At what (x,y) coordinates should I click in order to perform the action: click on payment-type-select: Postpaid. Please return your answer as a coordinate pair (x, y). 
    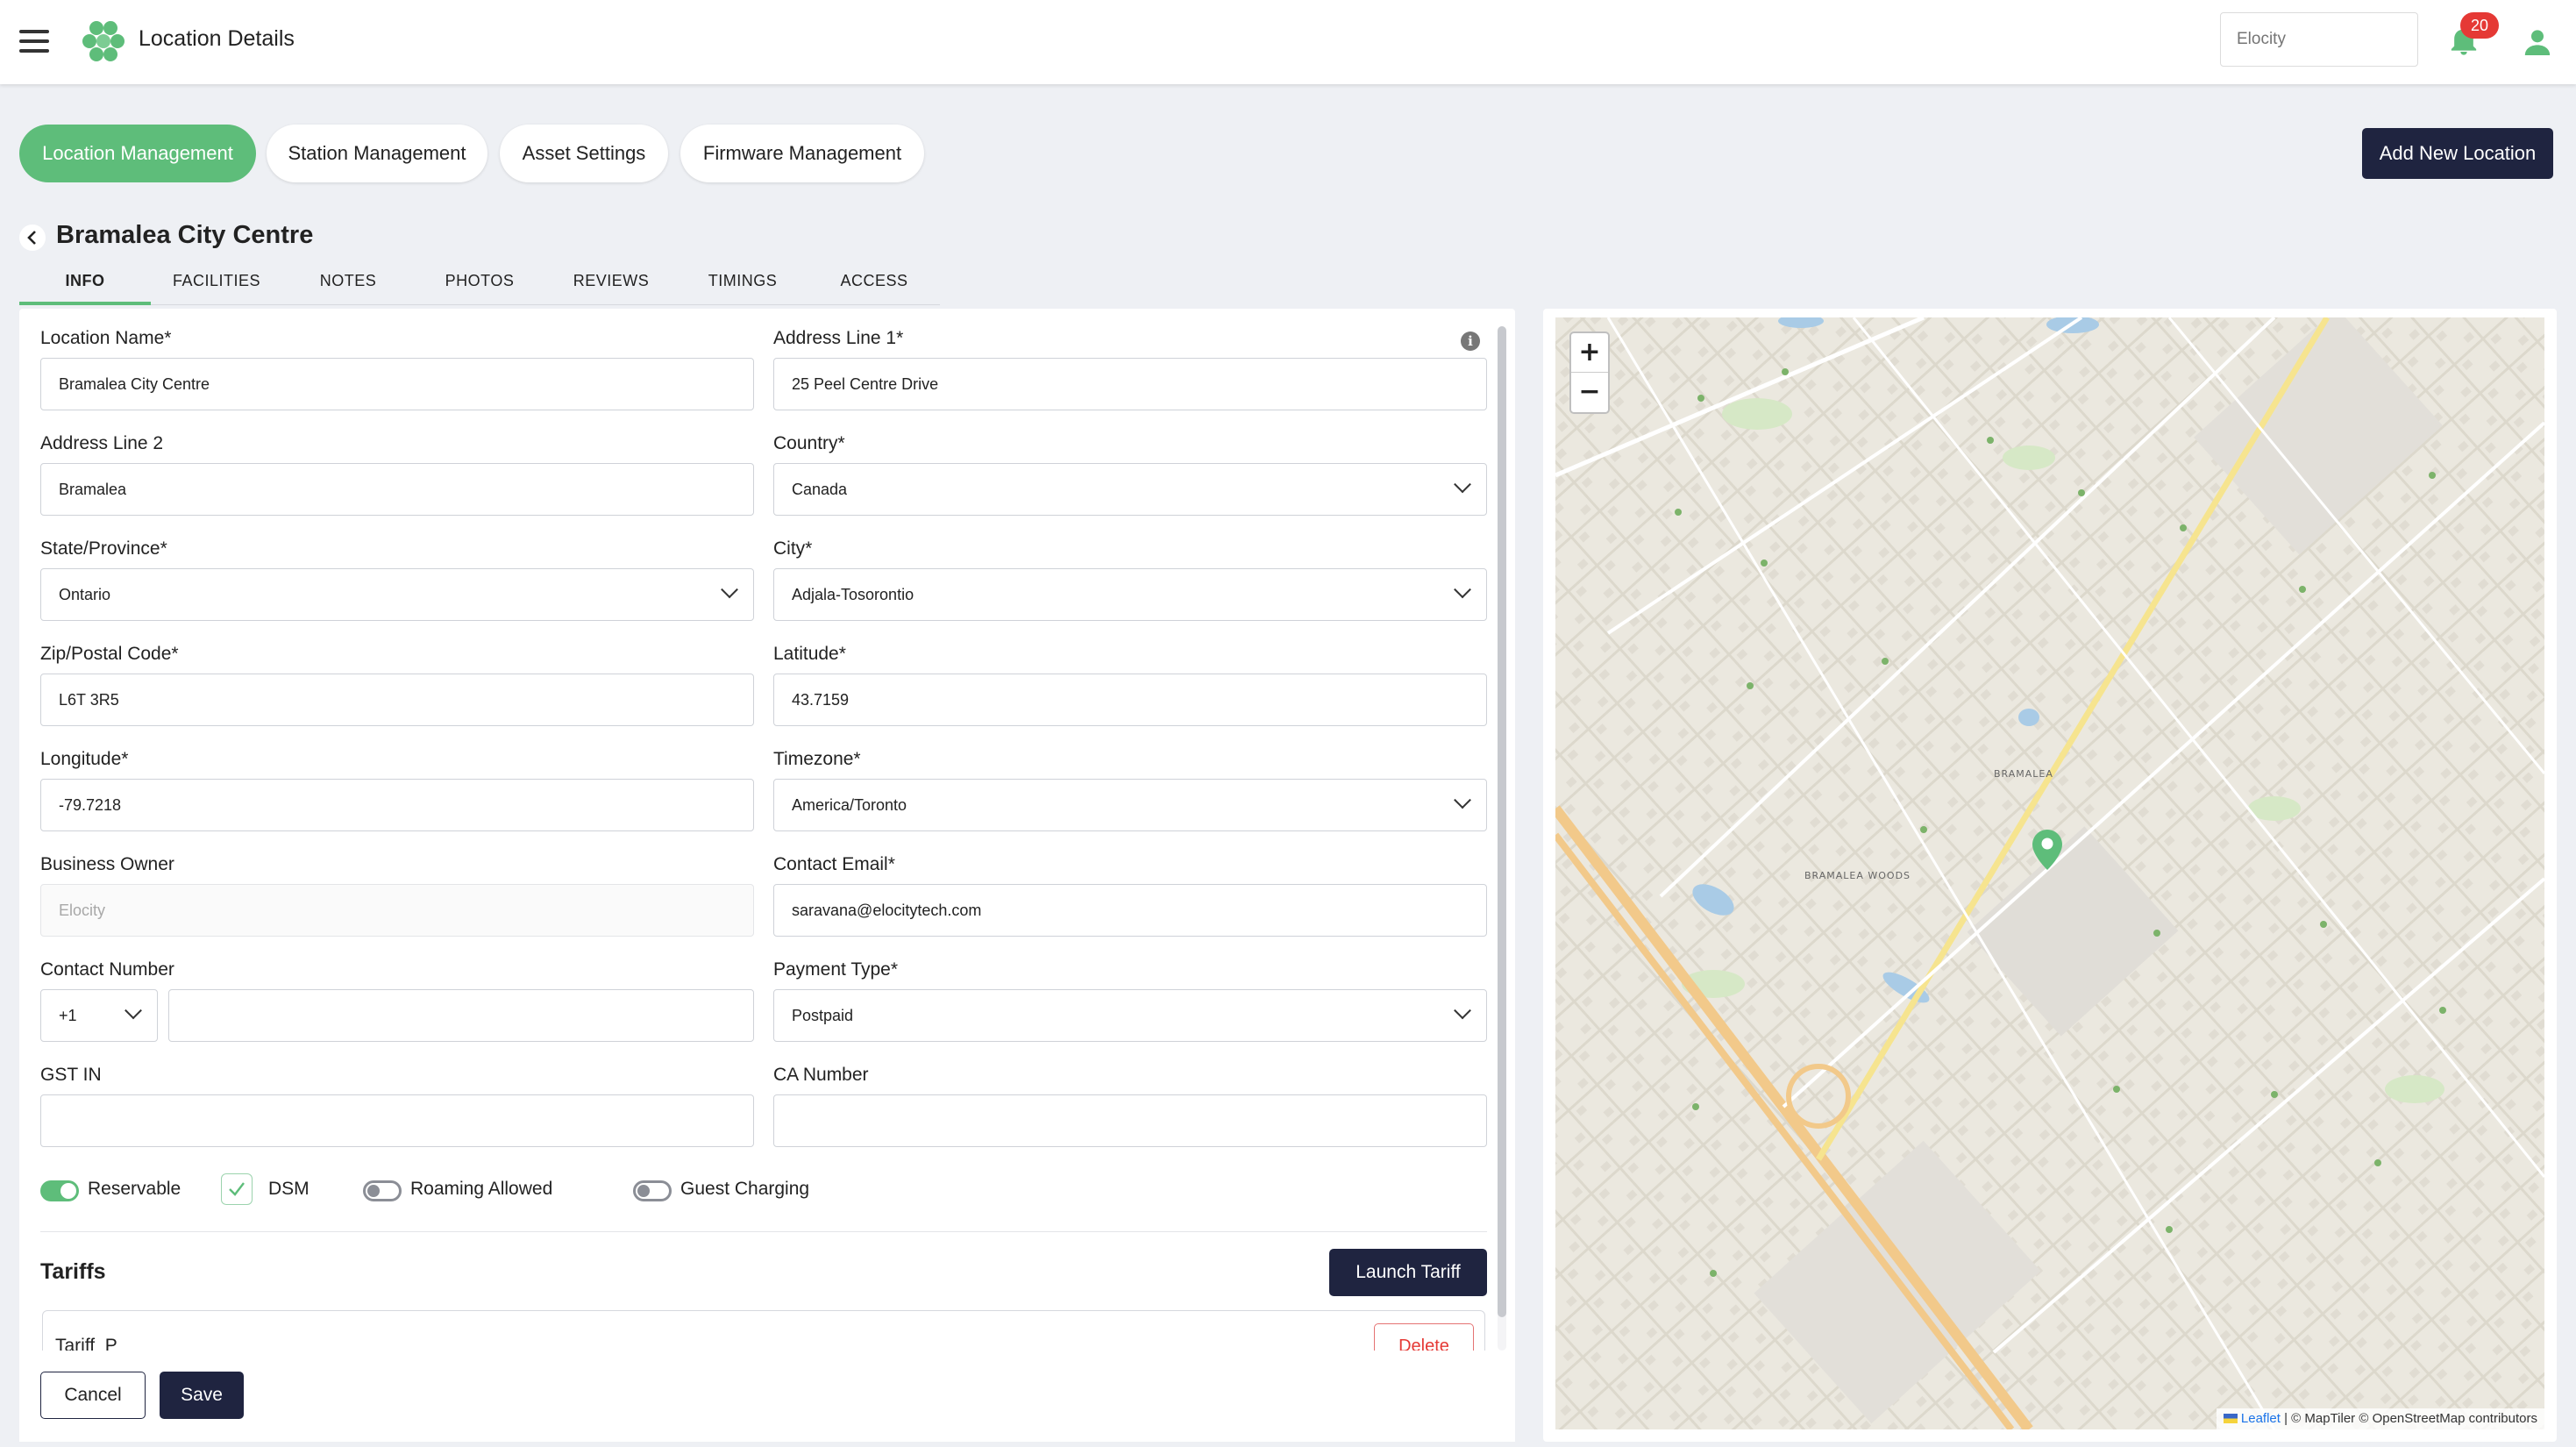
    Looking at the image, I should click on (1130, 1016).